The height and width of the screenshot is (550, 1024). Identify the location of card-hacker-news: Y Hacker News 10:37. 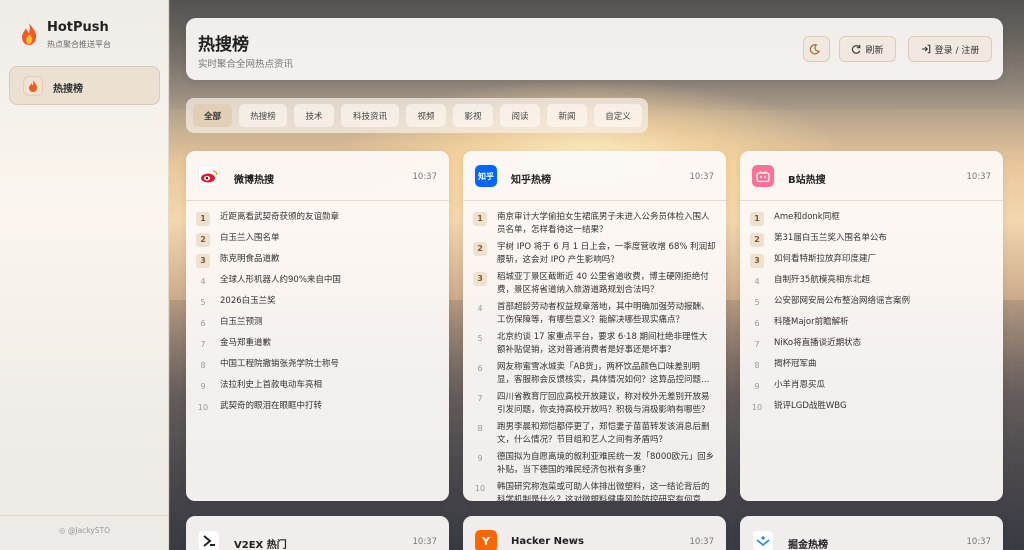
(594, 533).